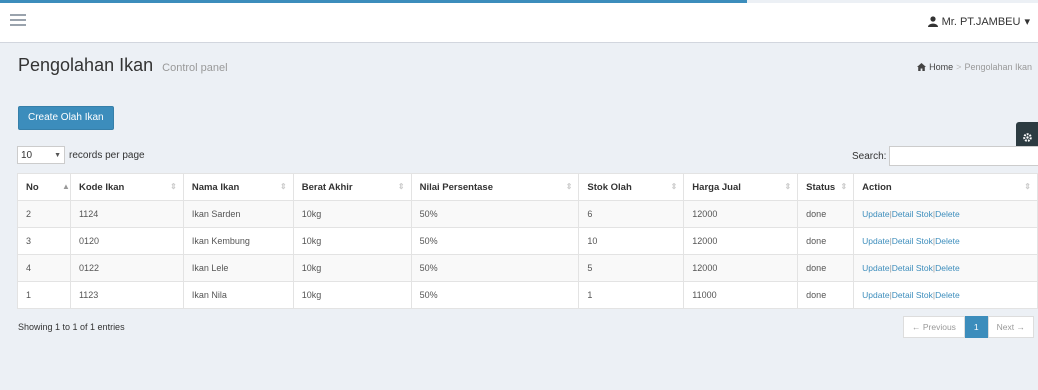 The image size is (1038, 390). Describe the element at coordinates (238, 241) in the screenshot. I see `table-cell: Ikan Kembung` at that location.